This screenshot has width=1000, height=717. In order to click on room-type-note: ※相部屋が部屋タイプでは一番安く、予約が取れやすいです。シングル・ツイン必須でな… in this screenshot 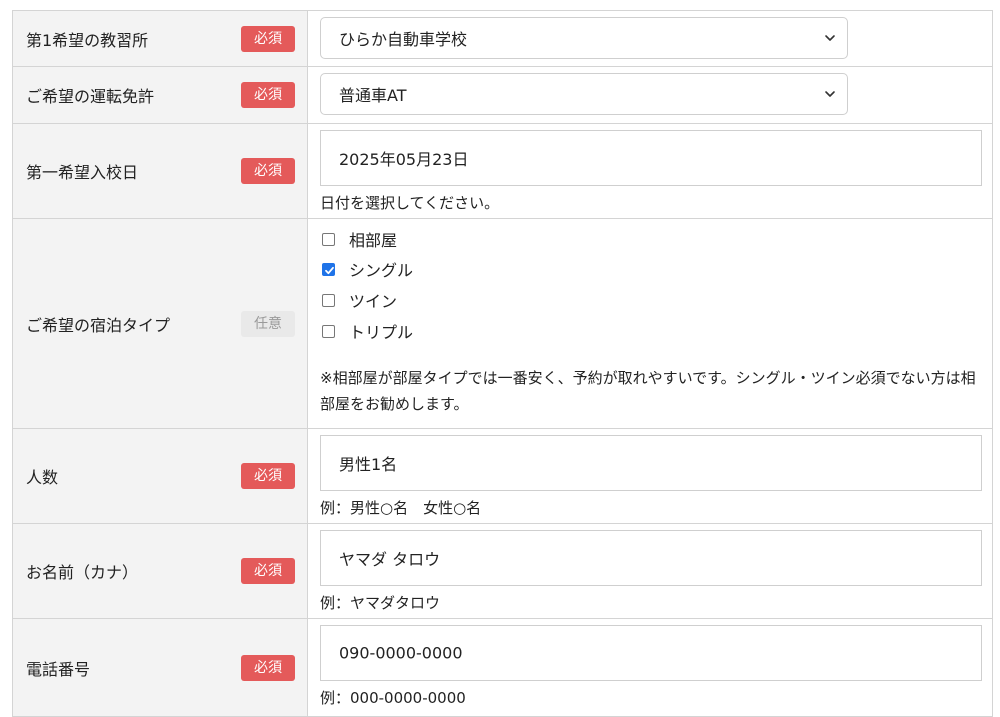, I will do `click(648, 391)`.